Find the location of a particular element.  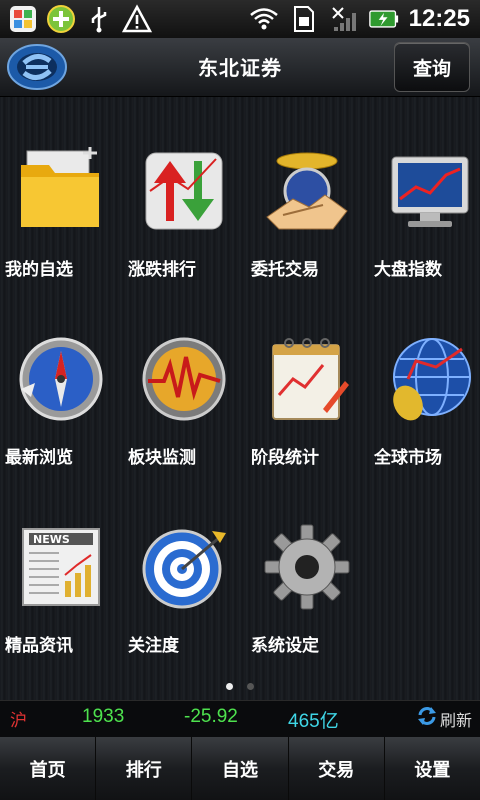

grid-item-label: 全球市场 is located at coordinates (408, 458).